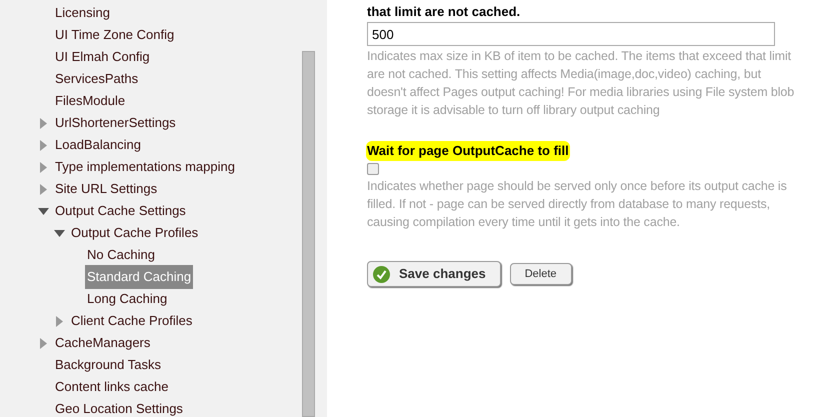 This screenshot has height=417, width=826. I want to click on field-label: Wait for page OutputCache to fill, so click(468, 151).